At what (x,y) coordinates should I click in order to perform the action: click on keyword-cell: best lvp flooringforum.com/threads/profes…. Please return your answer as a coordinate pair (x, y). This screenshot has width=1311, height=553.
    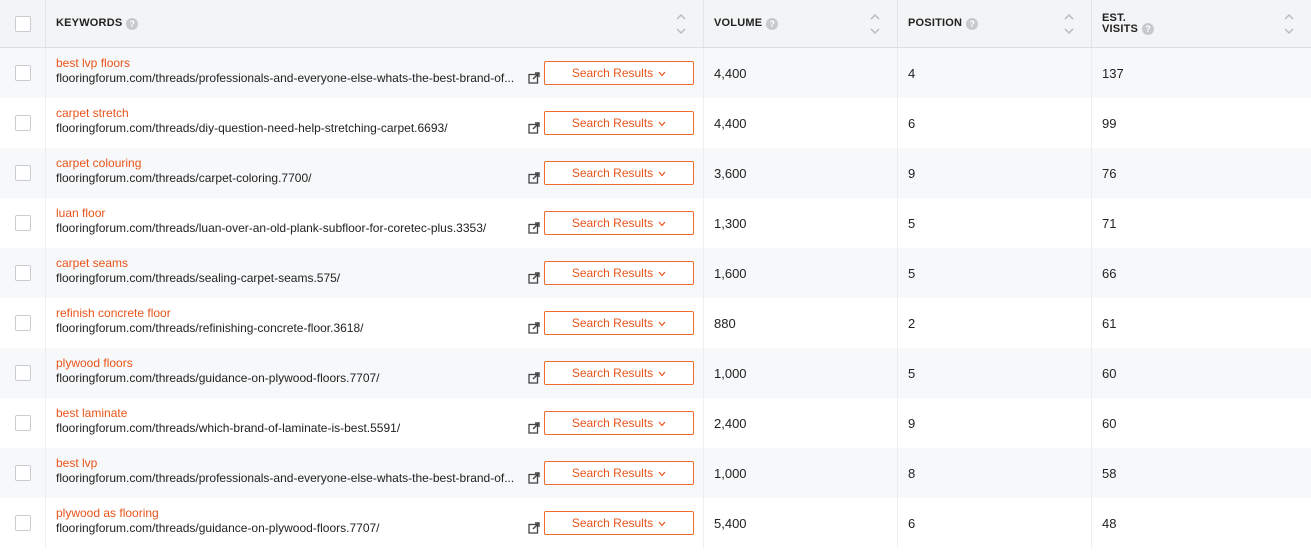
    Looking at the image, I should click on (375, 473).